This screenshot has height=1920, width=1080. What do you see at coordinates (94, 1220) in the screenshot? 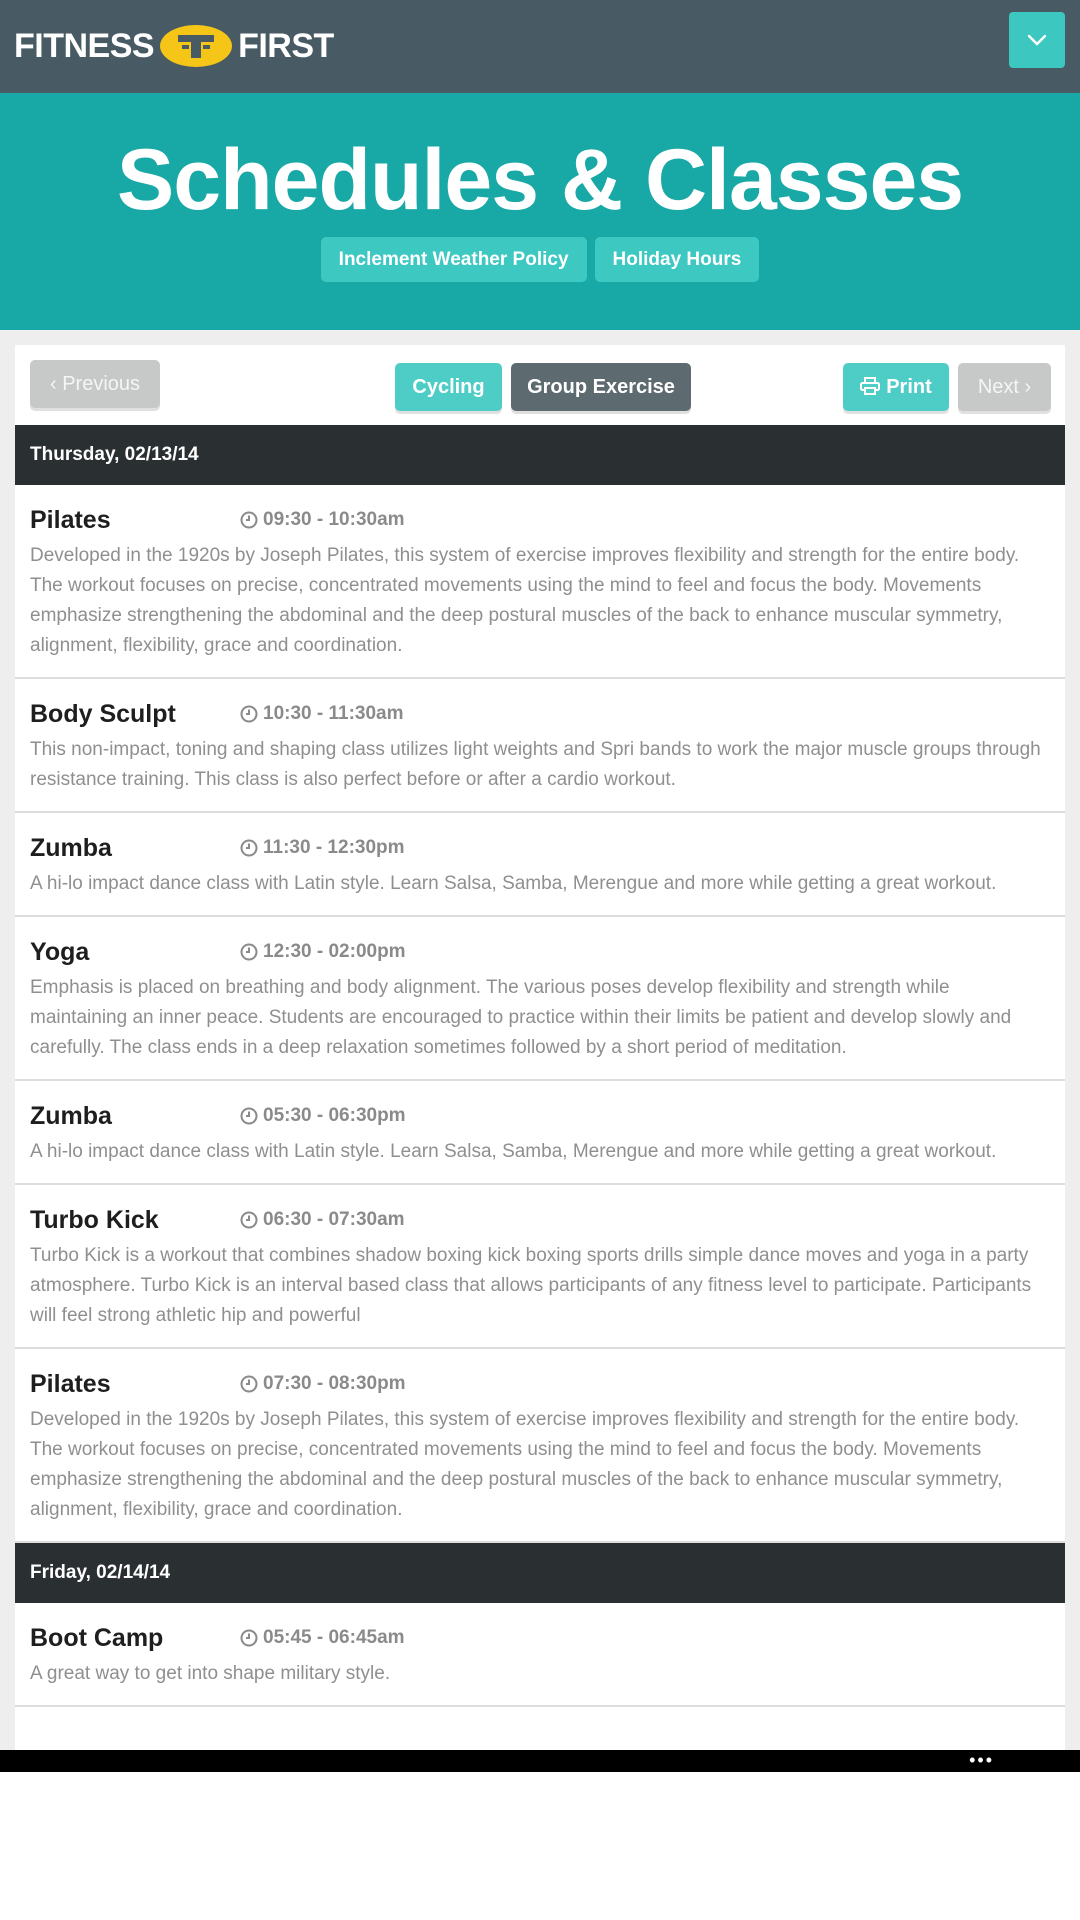
I see `class-name: Turbo Kick` at bounding box center [94, 1220].